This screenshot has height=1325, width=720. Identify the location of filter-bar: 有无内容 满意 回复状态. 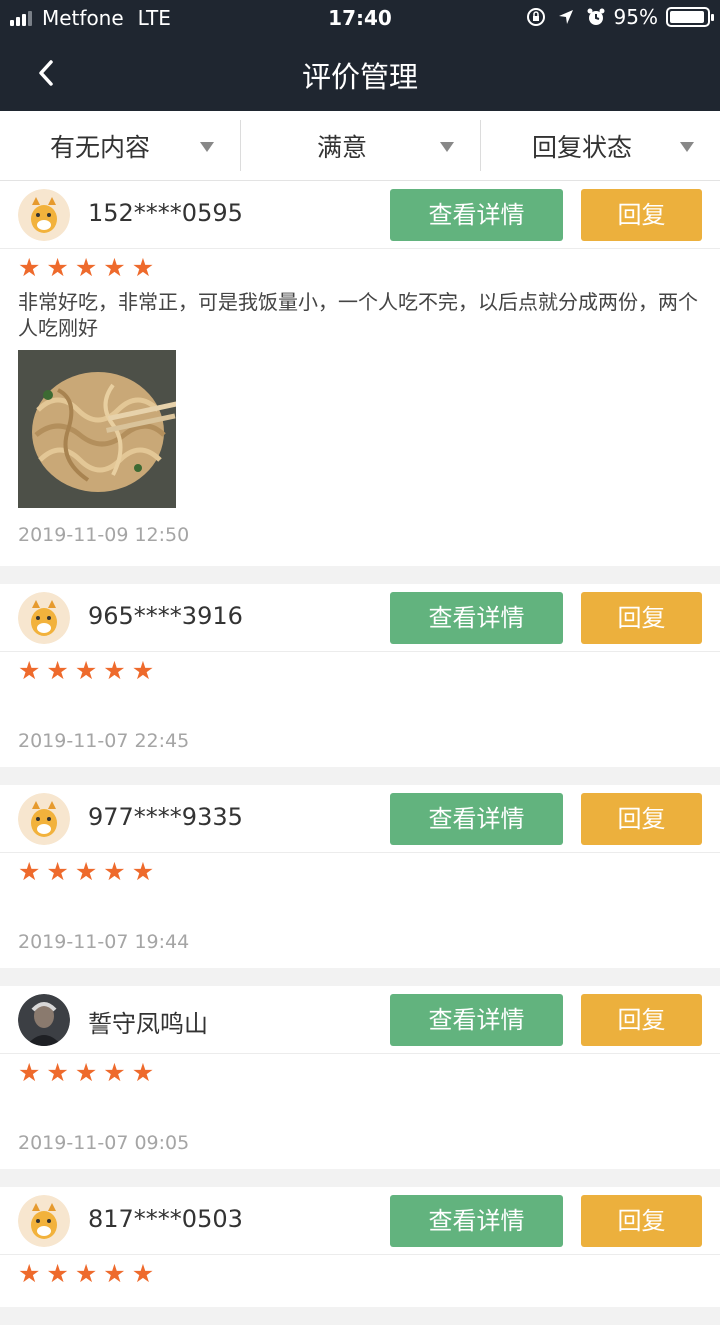
(360, 146).